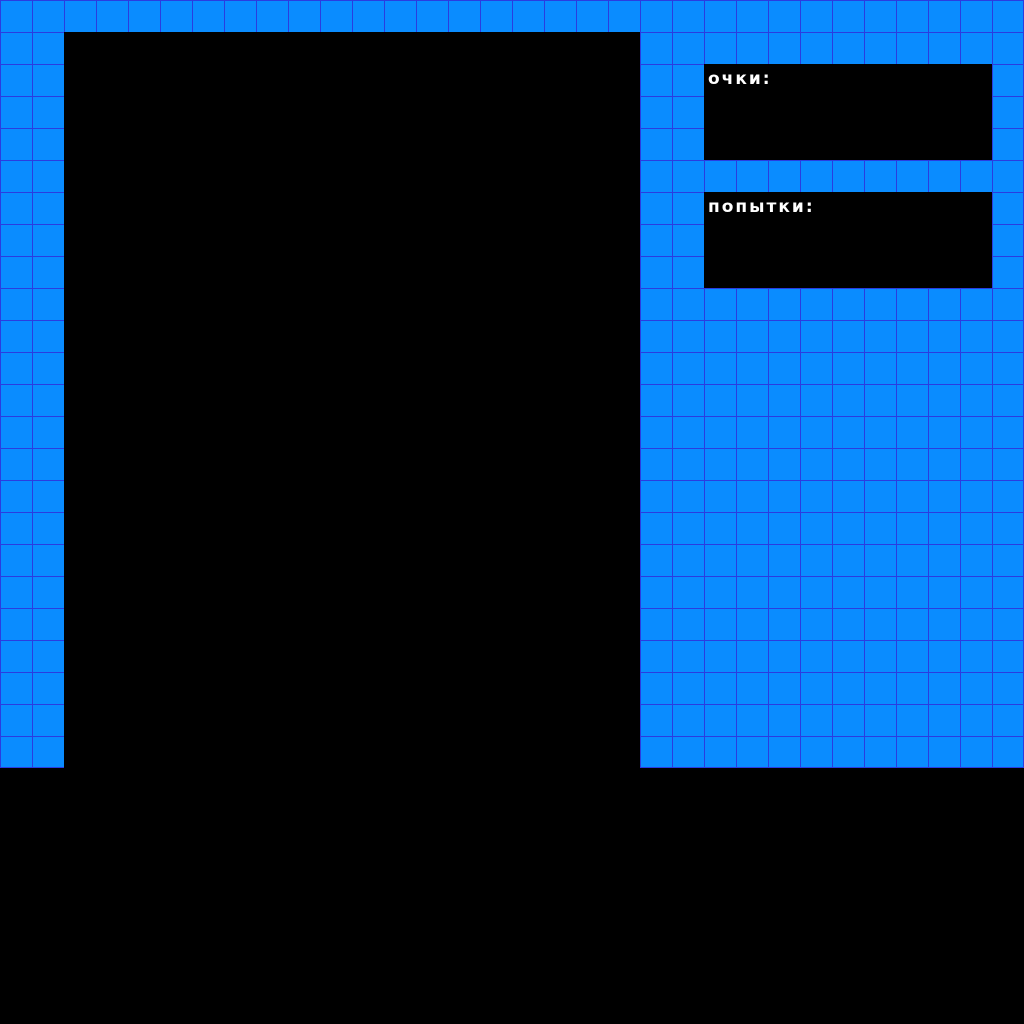 The image size is (1024, 1024). Describe the element at coordinates (848, 240) in the screenshot. I see `attempts-panel: попытки:` at that location.